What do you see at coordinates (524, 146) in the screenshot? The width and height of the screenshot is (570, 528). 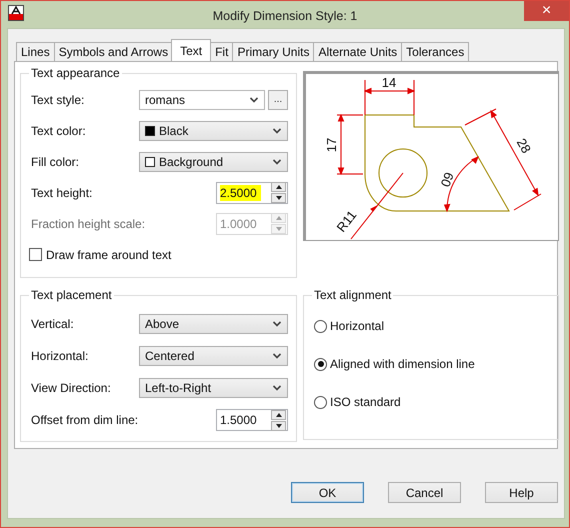 I see `dimension-label: 28` at bounding box center [524, 146].